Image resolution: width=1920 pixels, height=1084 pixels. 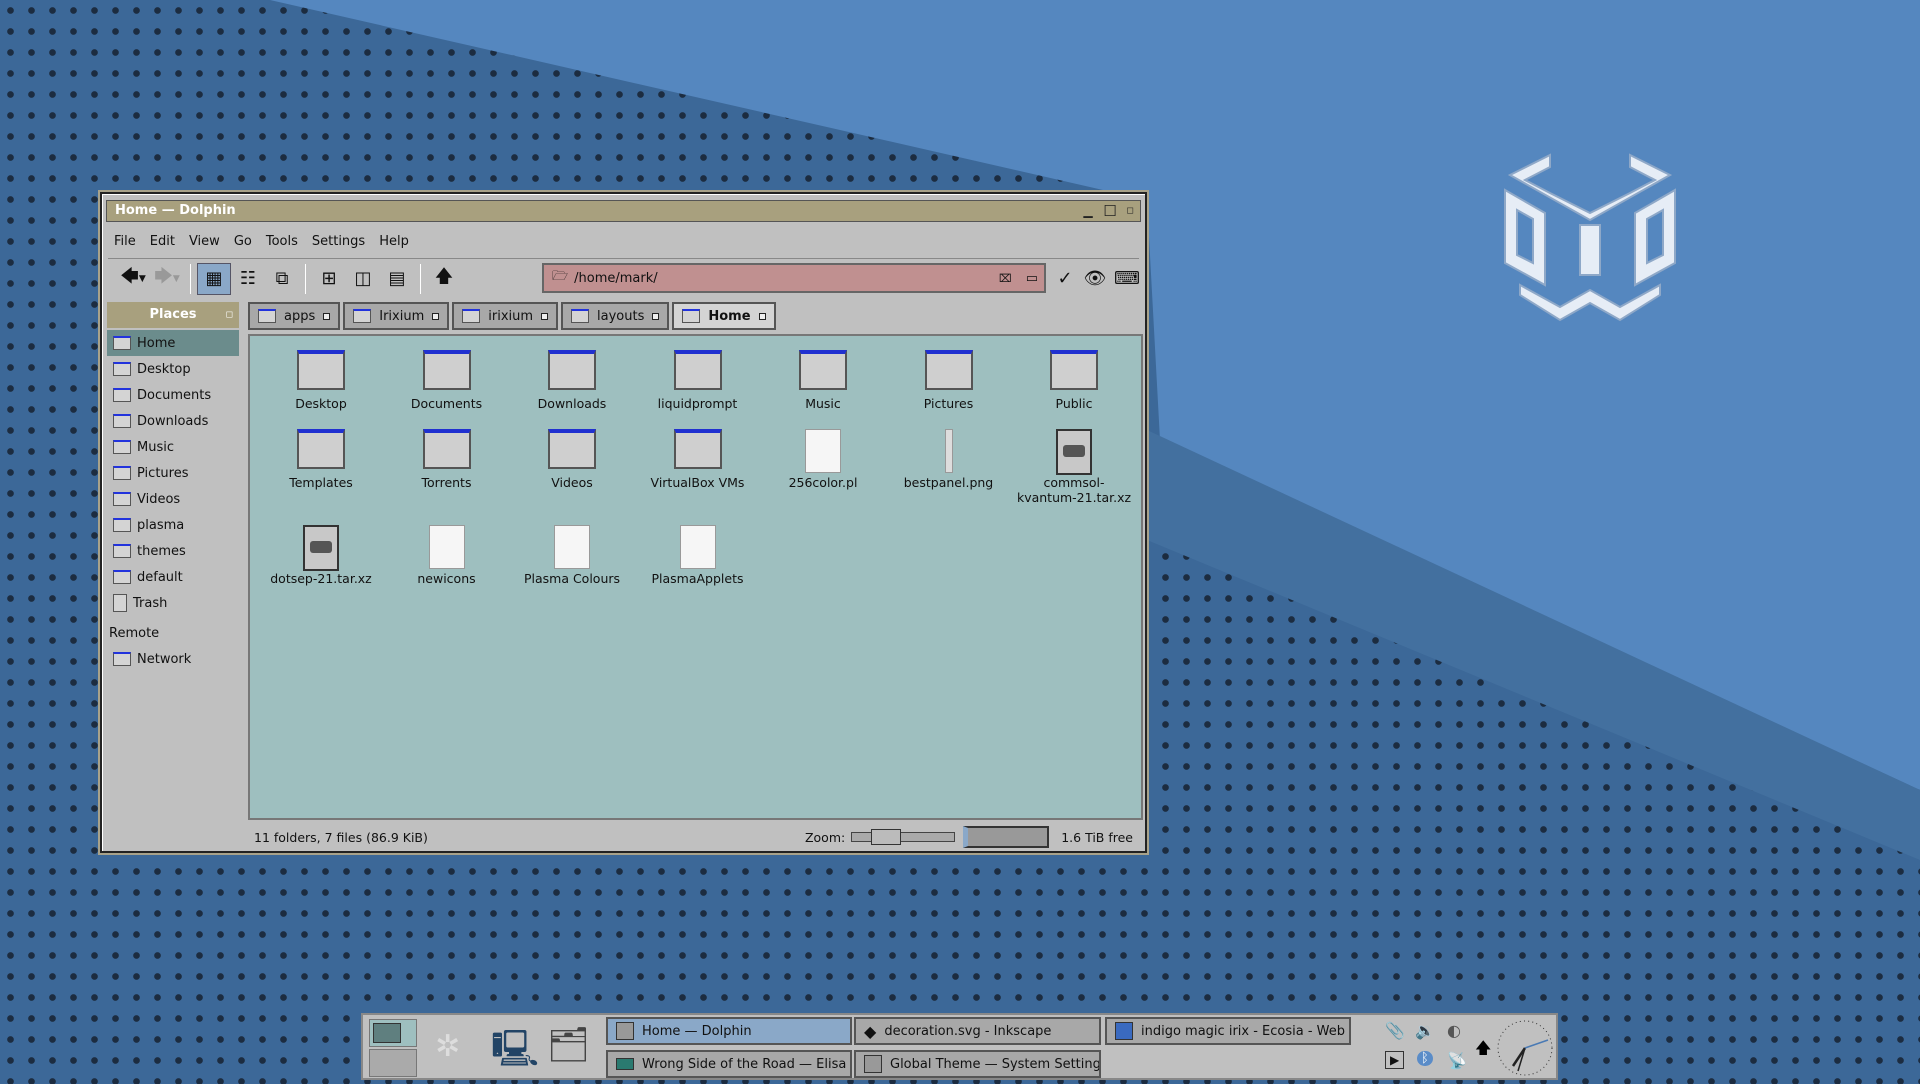 I want to click on details-view-button: ⧉, so click(x=282, y=279).